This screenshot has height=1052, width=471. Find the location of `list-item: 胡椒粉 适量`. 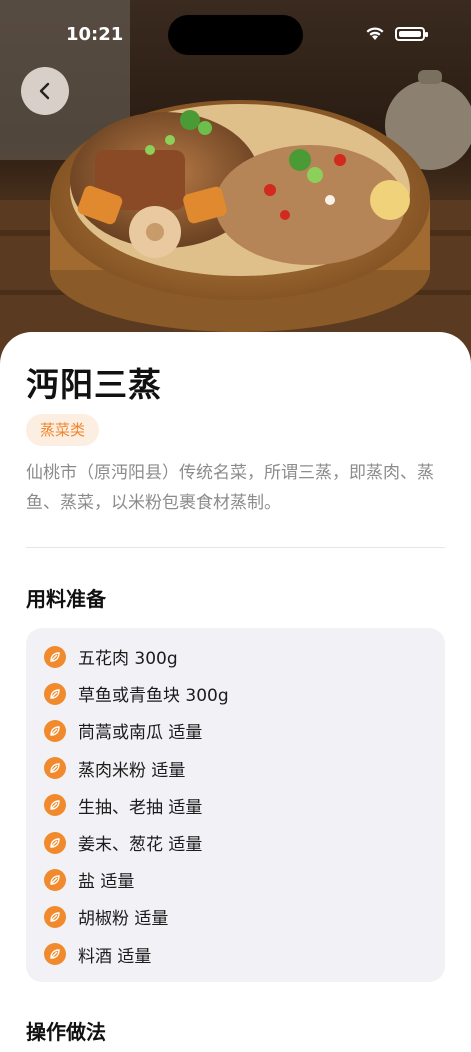

list-item: 胡椒粉 适量 is located at coordinates (235, 916).